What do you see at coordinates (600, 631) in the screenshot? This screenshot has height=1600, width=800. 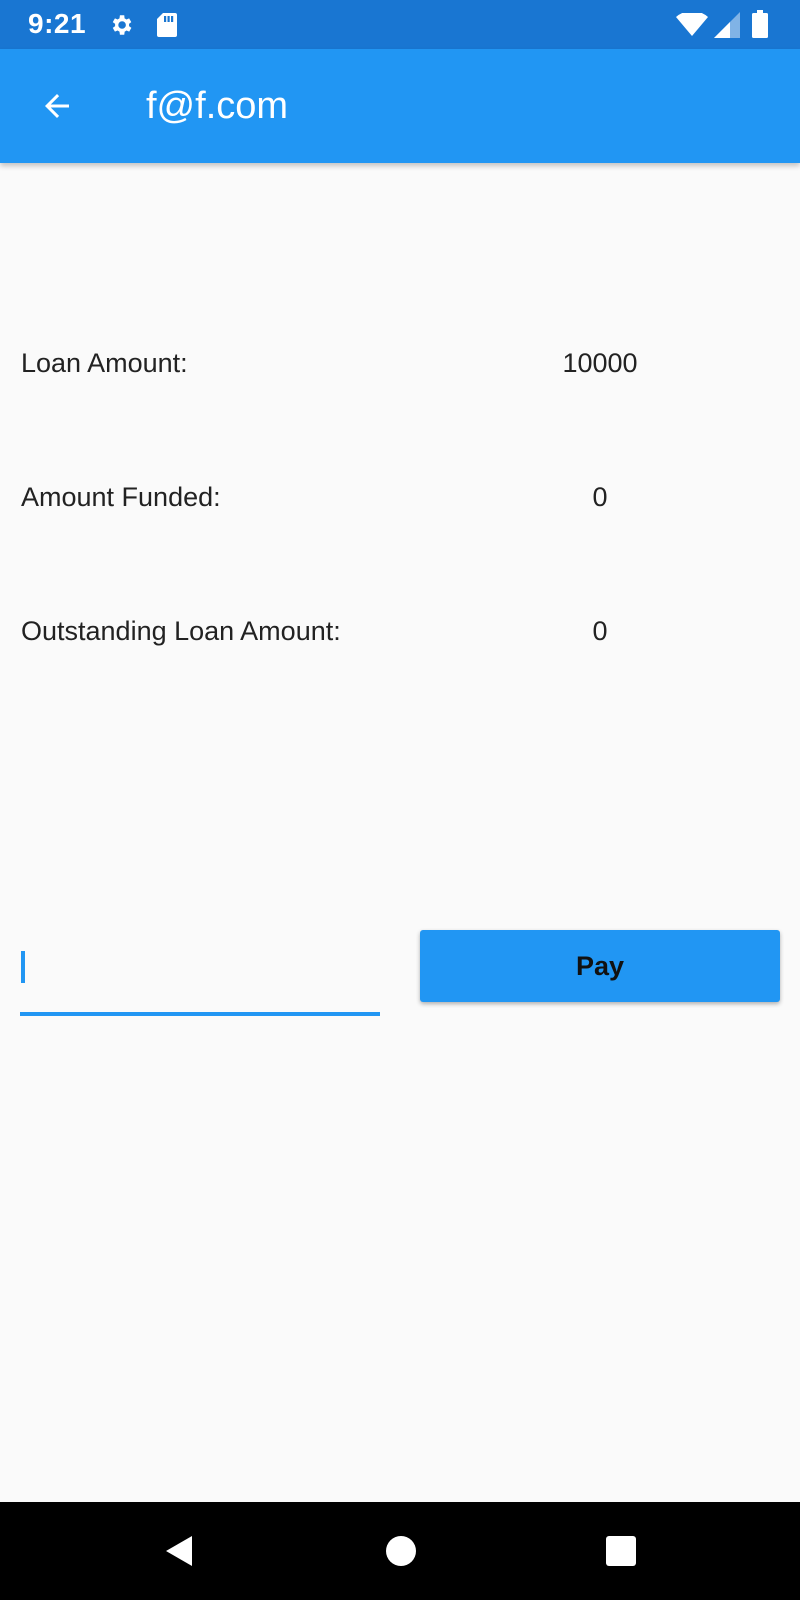 I see `outstanding-value: 0` at bounding box center [600, 631].